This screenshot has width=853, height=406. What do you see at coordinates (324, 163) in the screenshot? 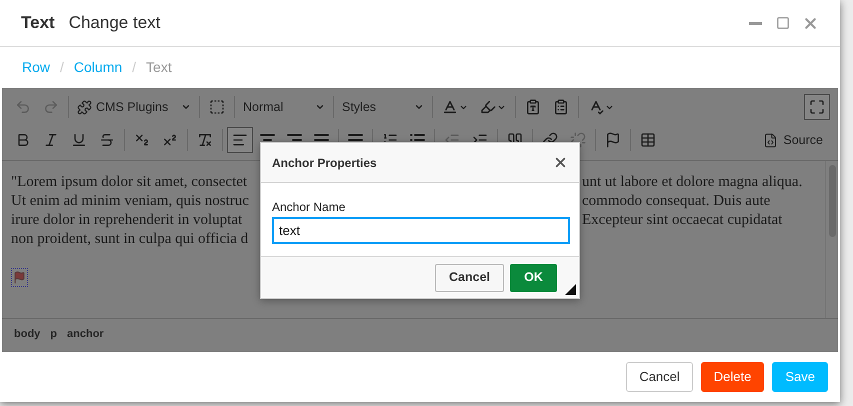
I see `dialog-title: Anchor Properties` at bounding box center [324, 163].